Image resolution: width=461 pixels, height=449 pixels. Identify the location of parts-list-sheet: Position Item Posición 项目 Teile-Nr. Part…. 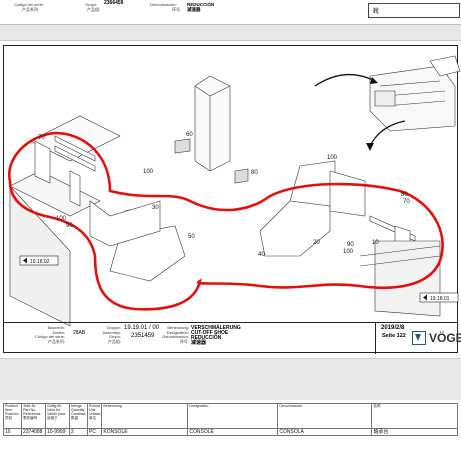
(230, 424).